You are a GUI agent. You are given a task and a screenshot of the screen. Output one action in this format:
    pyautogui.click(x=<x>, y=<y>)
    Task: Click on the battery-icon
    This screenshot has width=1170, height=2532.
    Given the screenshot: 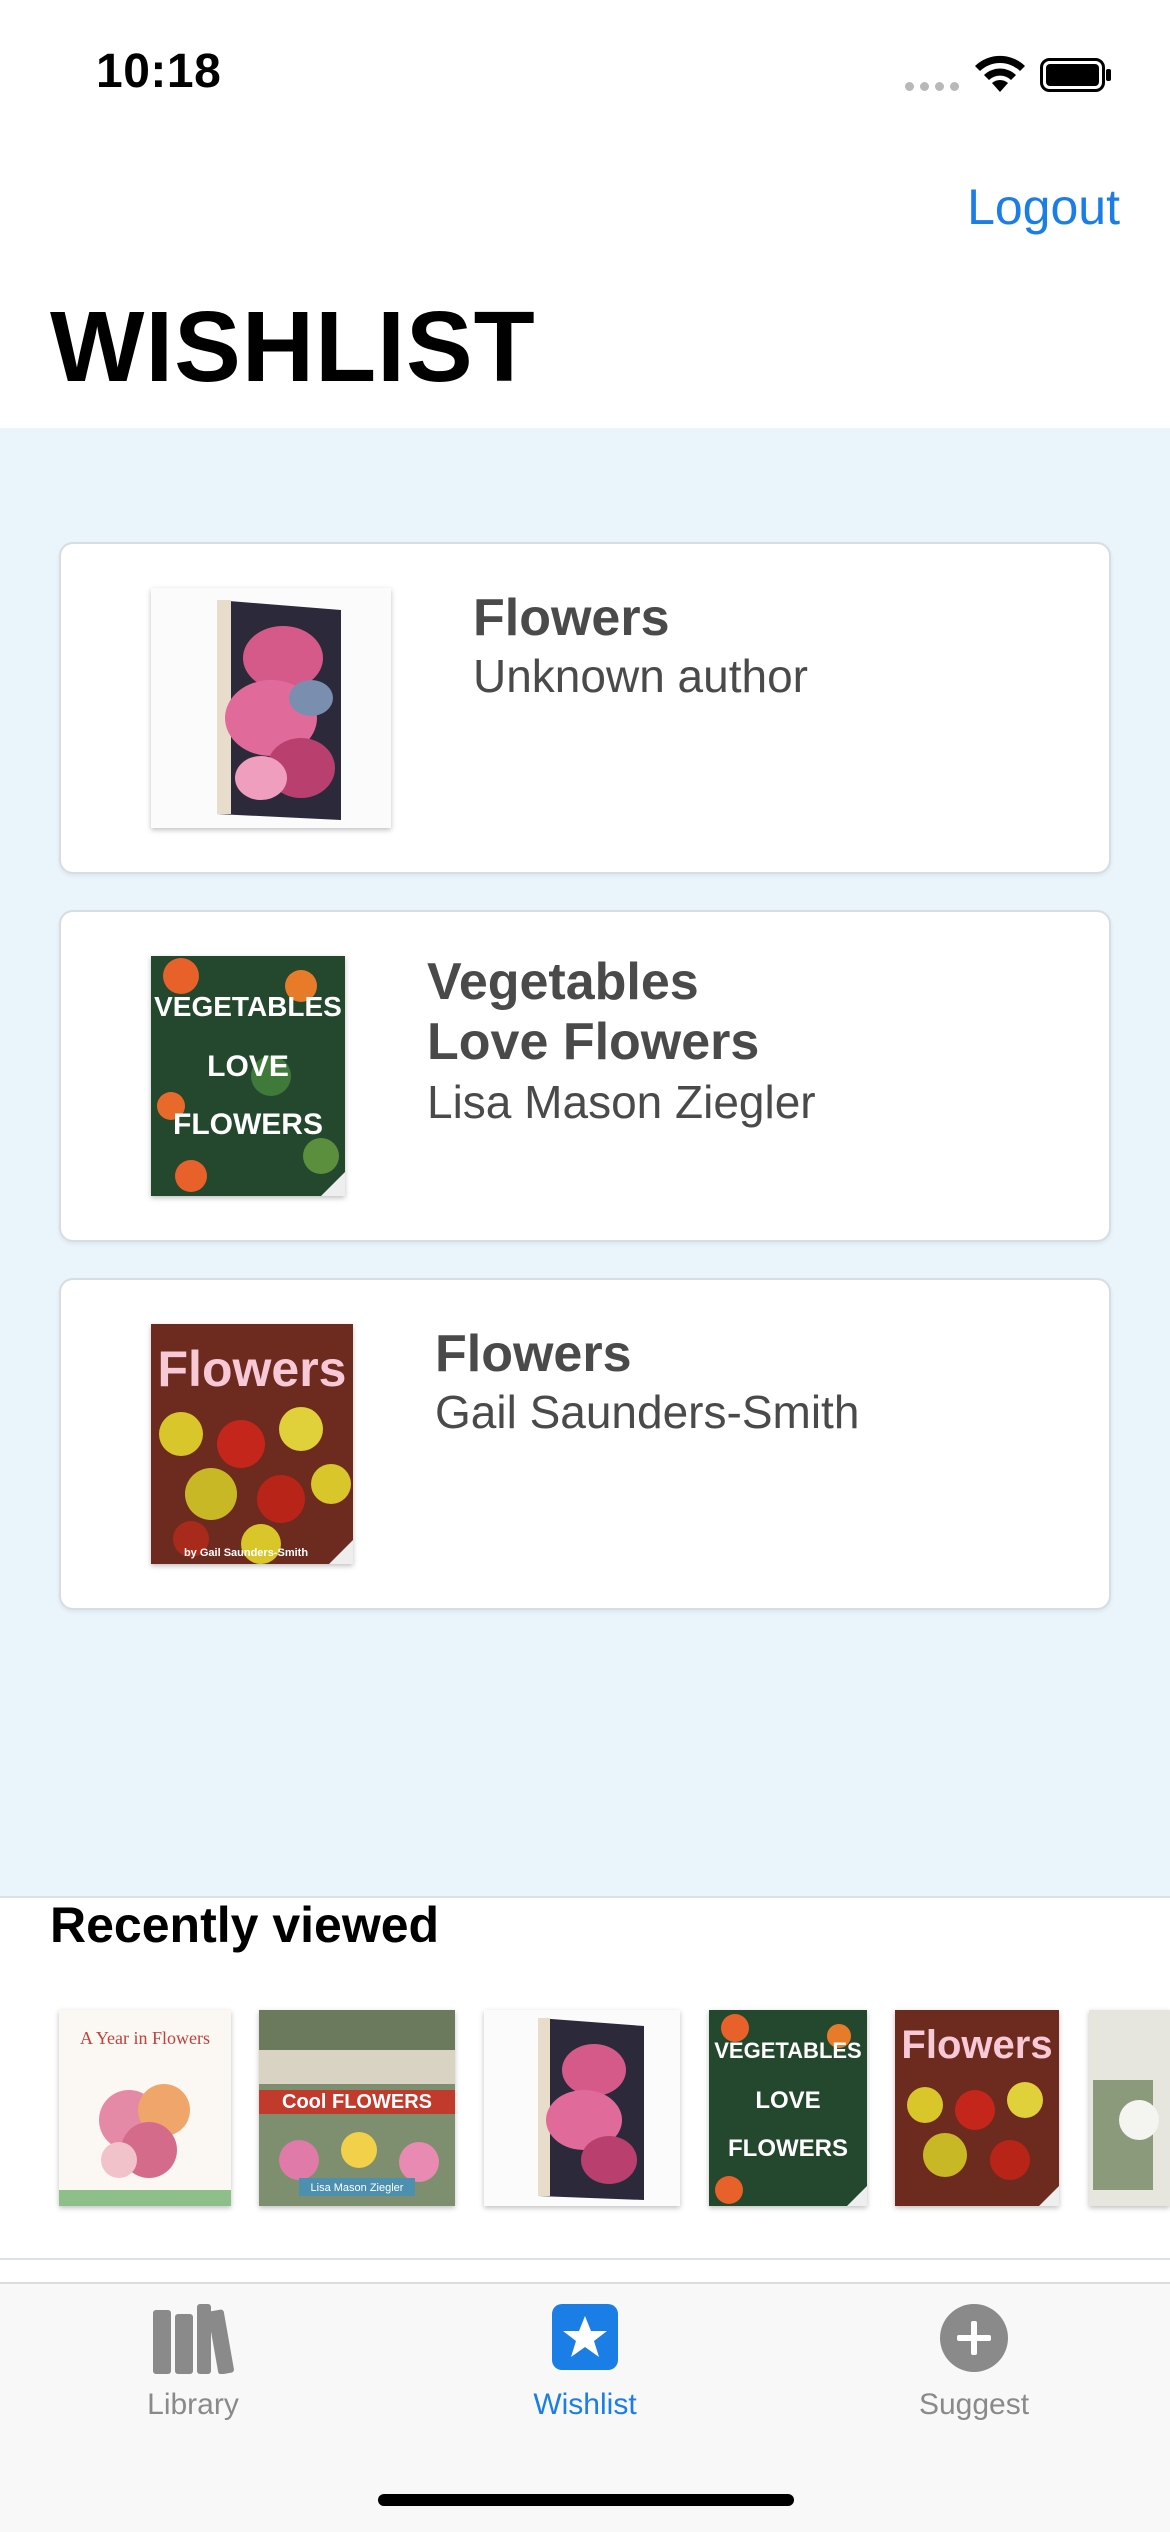 What is the action you would take?
    pyautogui.click(x=1075, y=75)
    